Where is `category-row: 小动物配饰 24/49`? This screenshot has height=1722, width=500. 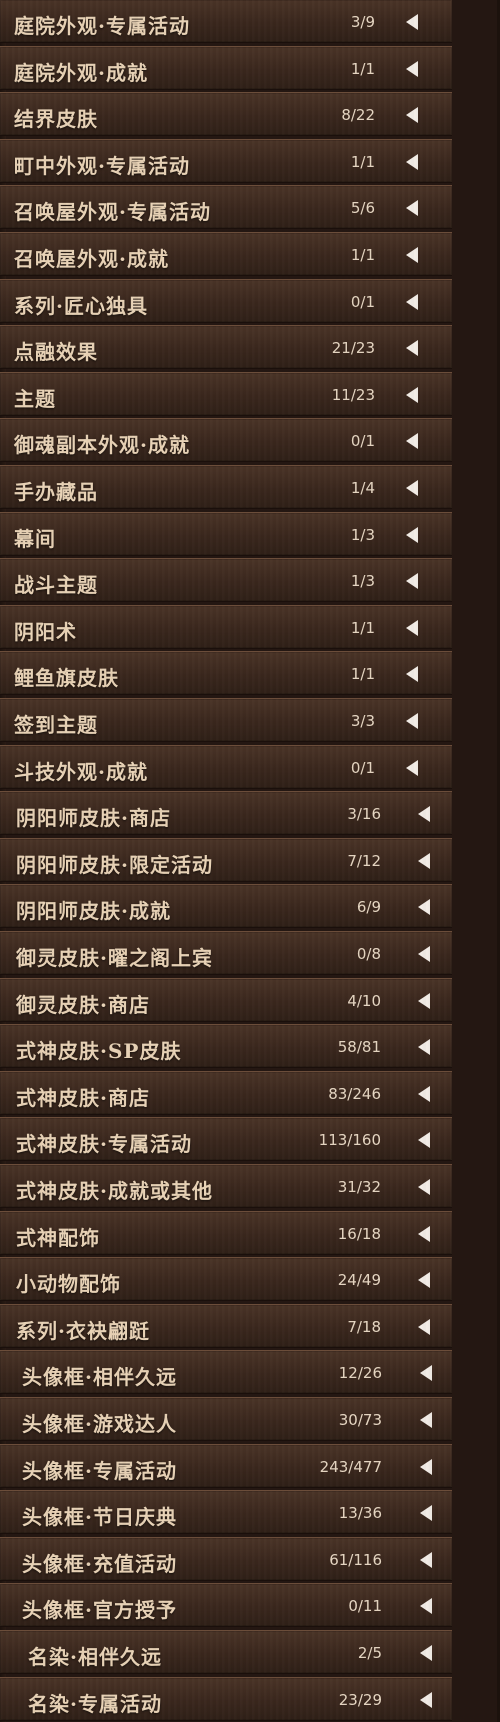 category-row: 小动物配饰 24/49 is located at coordinates (226, 1279).